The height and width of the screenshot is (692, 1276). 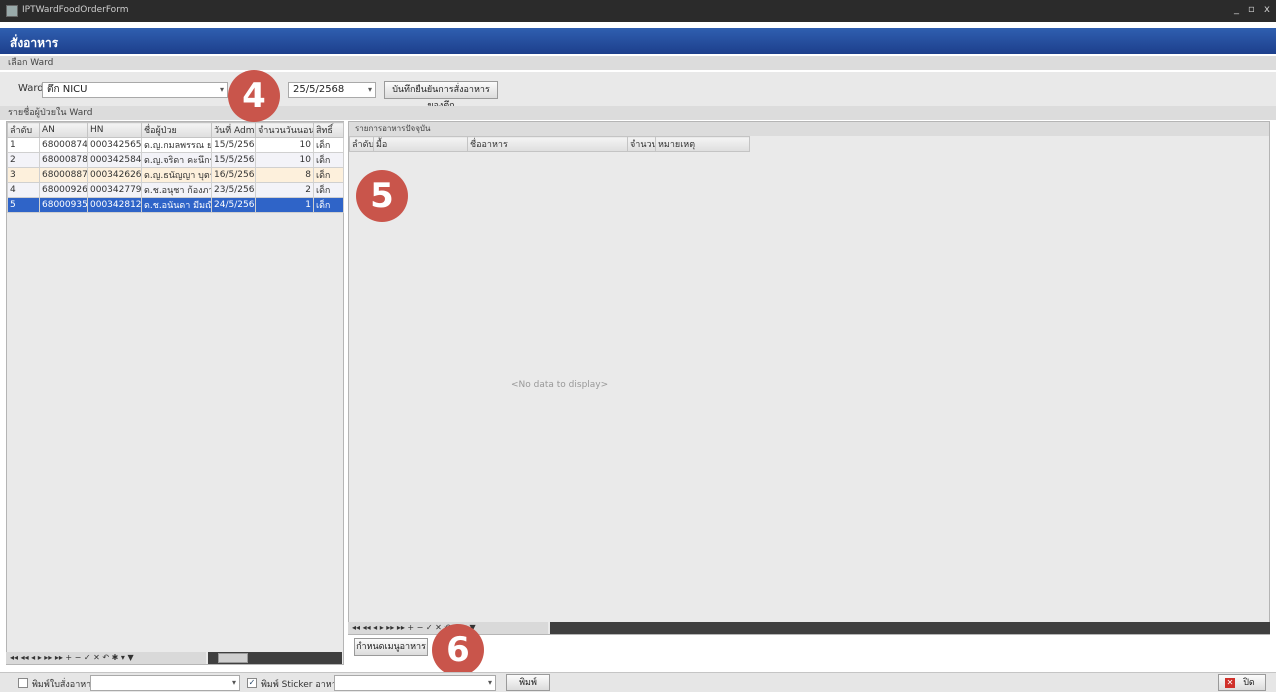 What do you see at coordinates (638, 41) in the screenshot?
I see `form-caption-bar: สั่งอาหาร` at bounding box center [638, 41].